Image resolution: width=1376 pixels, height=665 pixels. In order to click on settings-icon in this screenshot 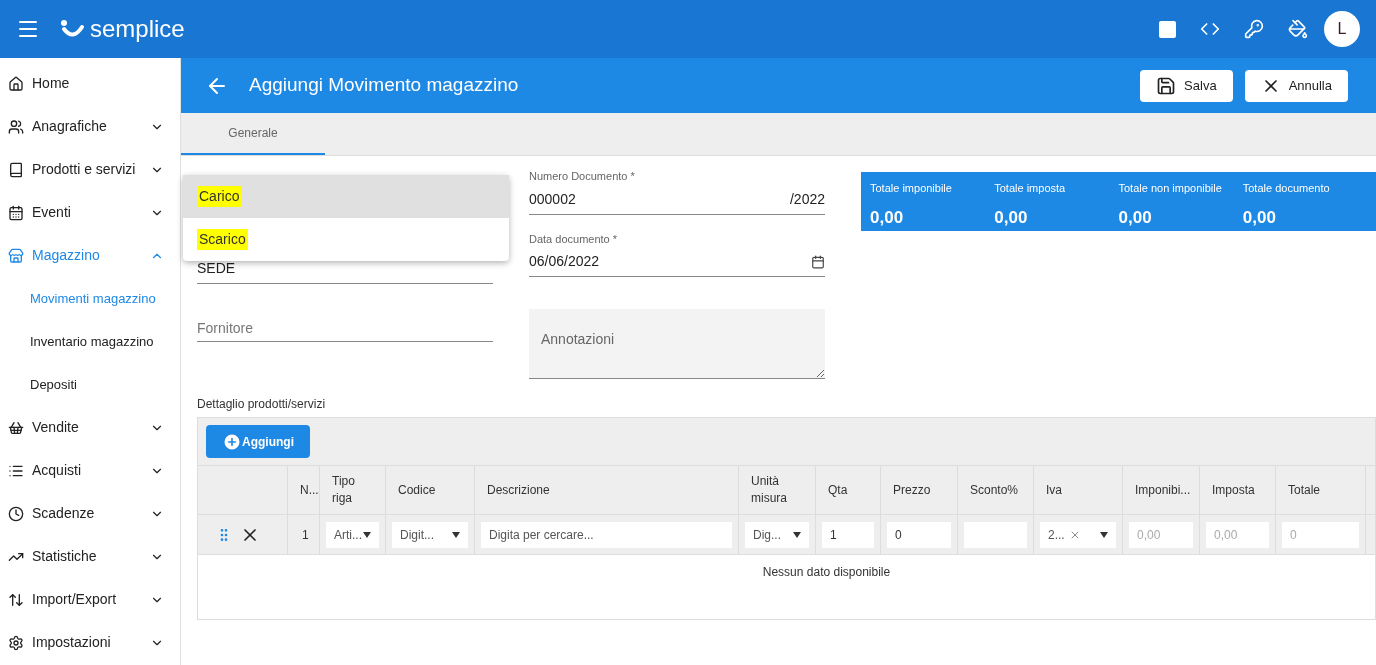, I will do `click(16, 642)`.